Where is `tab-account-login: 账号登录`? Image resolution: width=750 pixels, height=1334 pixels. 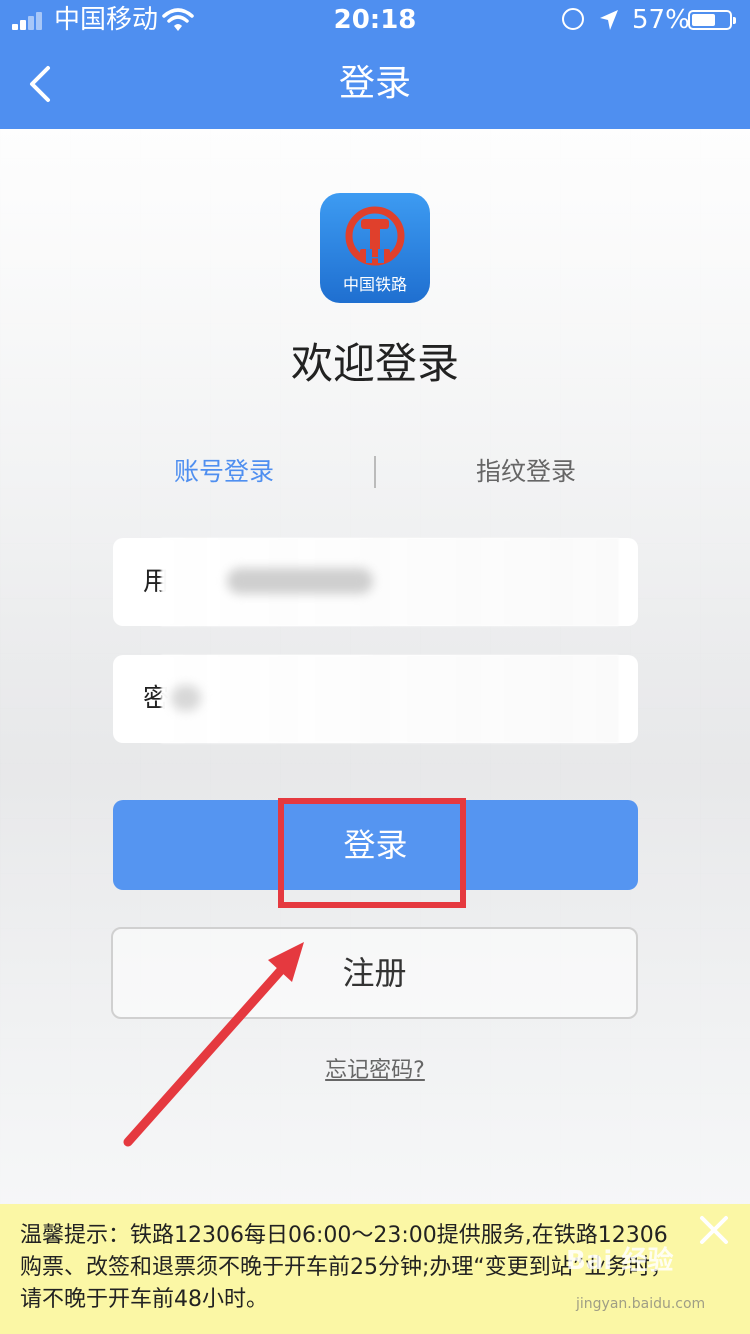 tab-account-login: 账号登录 is located at coordinates (224, 472).